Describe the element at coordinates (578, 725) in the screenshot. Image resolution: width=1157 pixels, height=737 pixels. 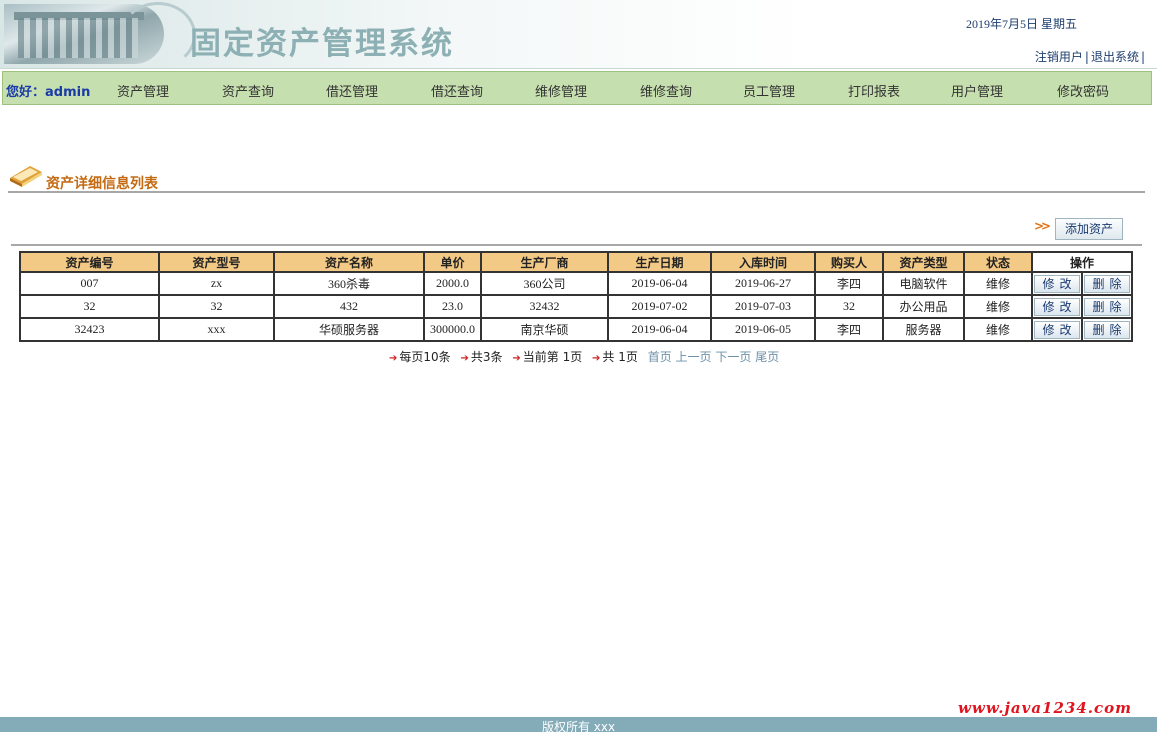
I see `footer-copyright: 版权所有 xxx` at that location.